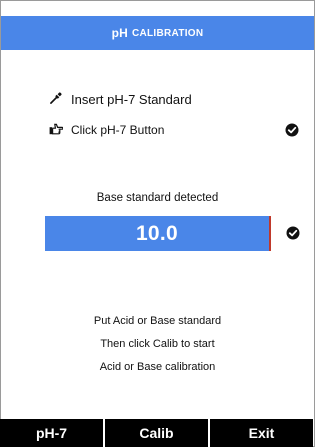  I want to click on instruction-line: Acid or Base calibration, so click(157, 367).